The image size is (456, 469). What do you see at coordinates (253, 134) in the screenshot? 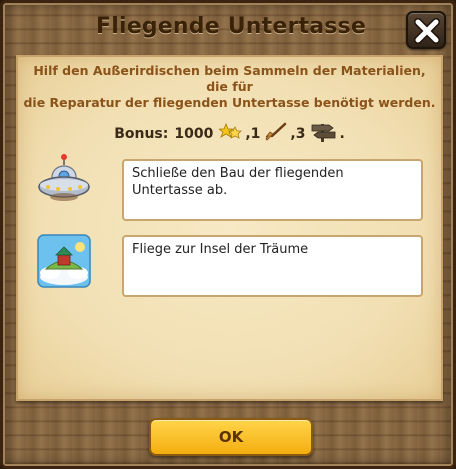
I see `star-count: ,1` at bounding box center [253, 134].